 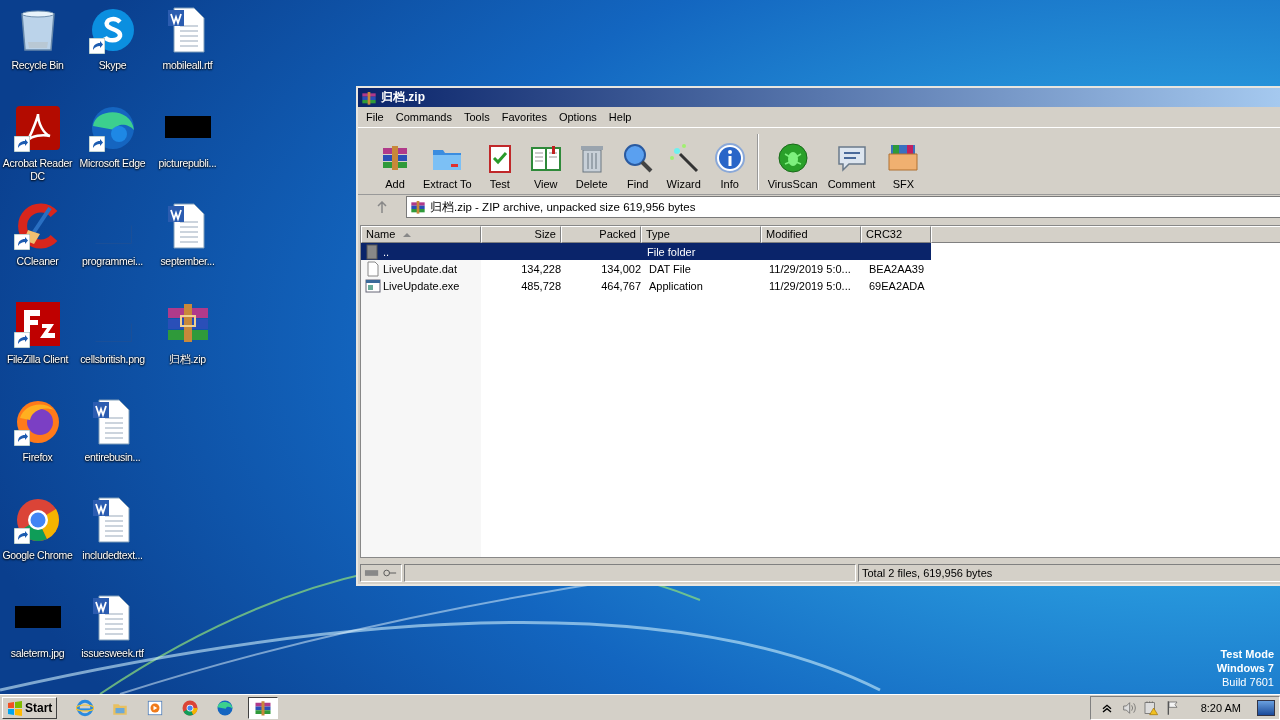 I want to click on folder-icon, so click(x=373, y=251).